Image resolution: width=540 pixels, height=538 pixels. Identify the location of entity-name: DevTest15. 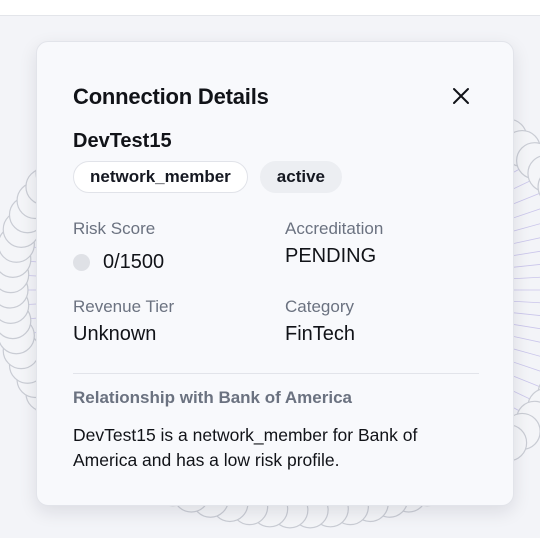
(122, 141).